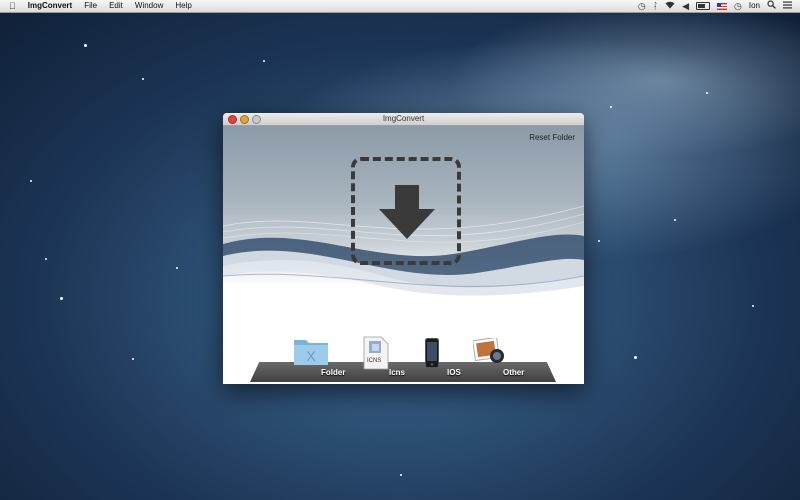 The height and width of the screenshot is (500, 800). I want to click on app-menu: ImgConvert, so click(50, 6).